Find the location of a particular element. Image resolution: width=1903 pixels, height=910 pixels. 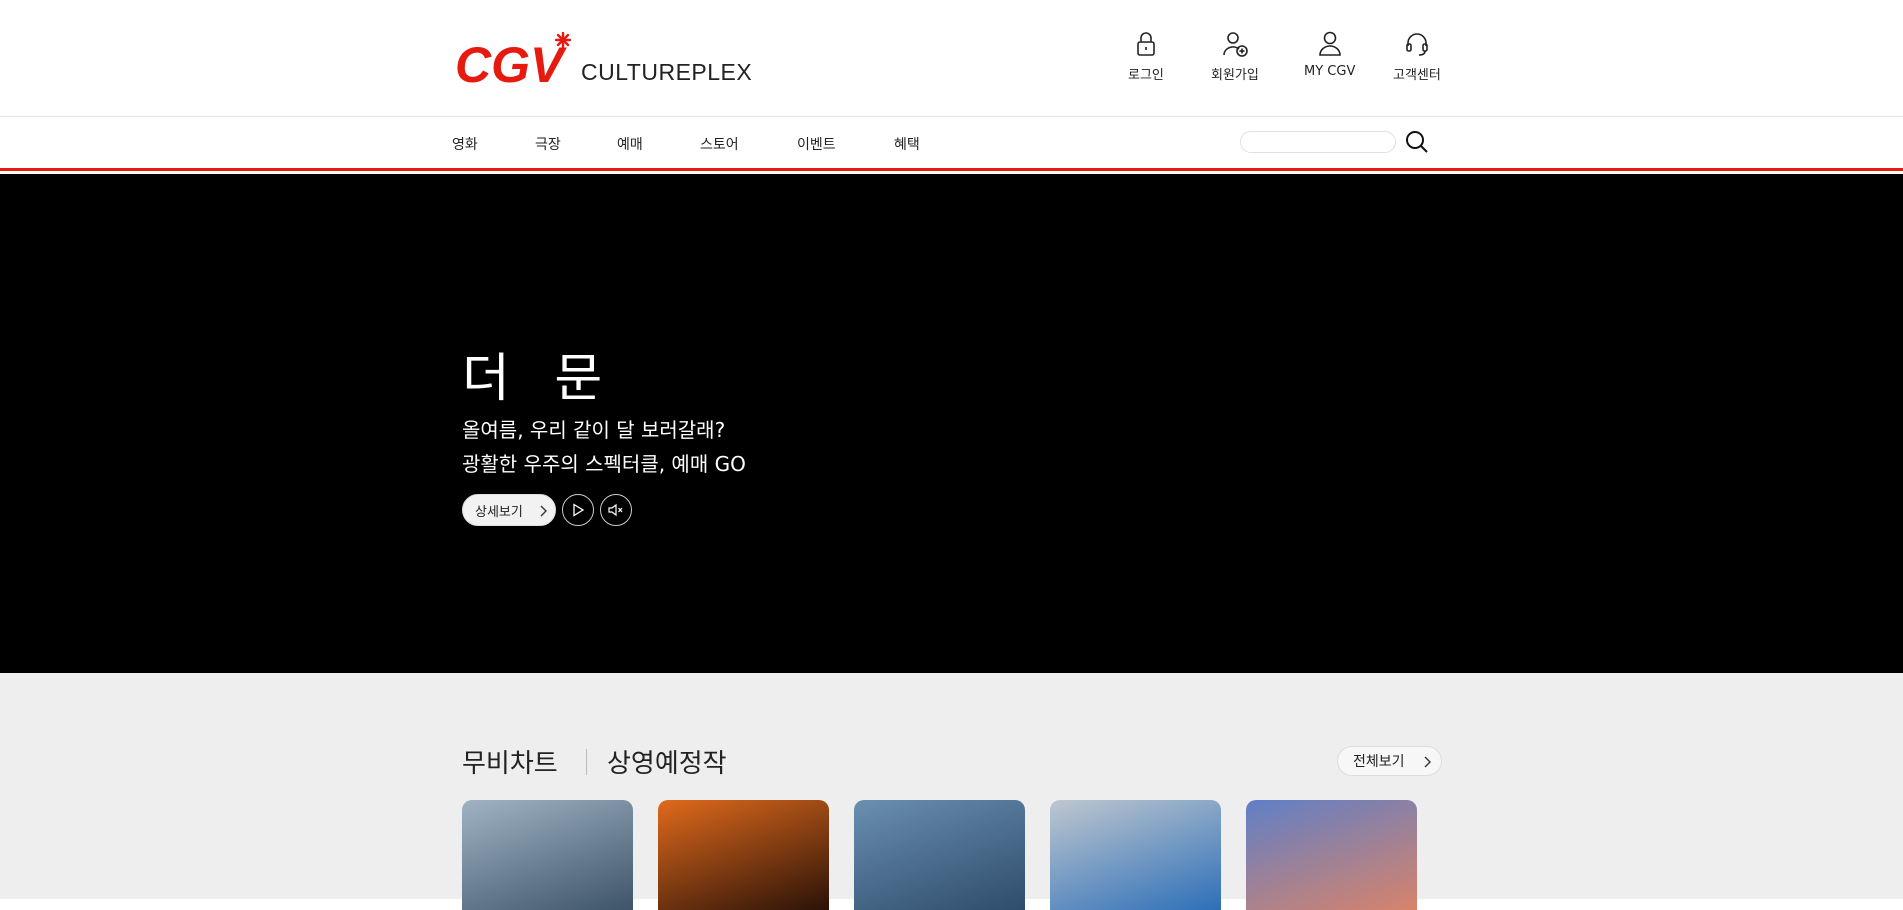

nav-item-event: 이벤트 is located at coordinates (816, 144).